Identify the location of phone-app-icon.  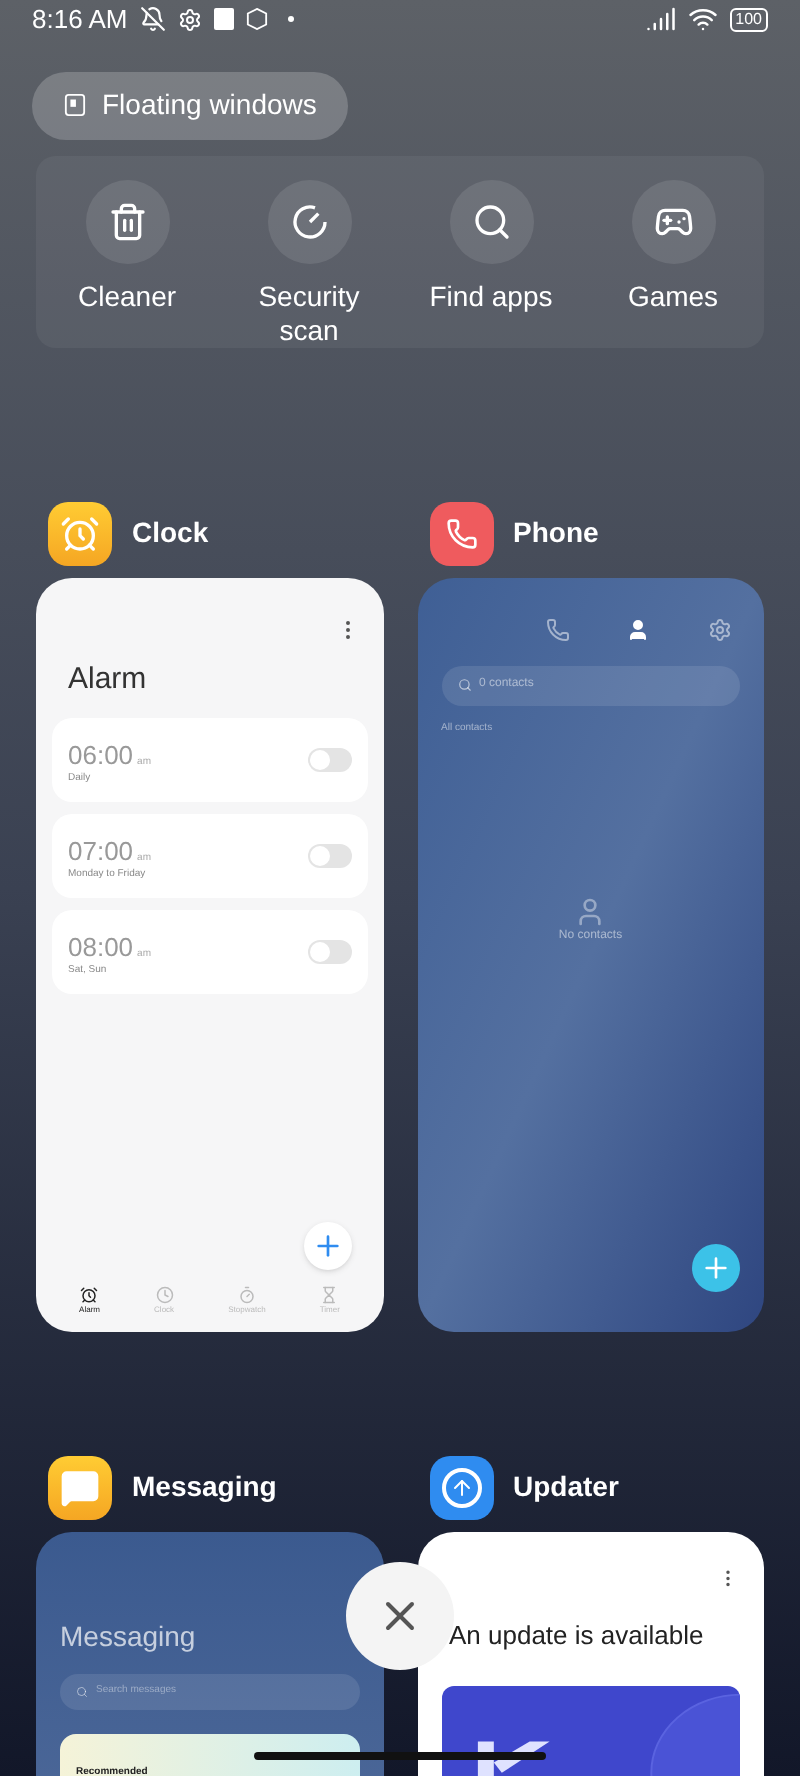
(461, 533).